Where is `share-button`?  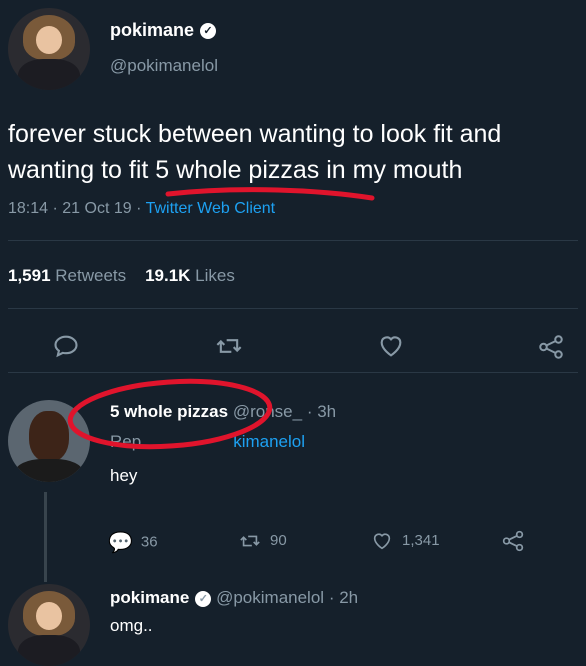 share-button is located at coordinates (551, 350).